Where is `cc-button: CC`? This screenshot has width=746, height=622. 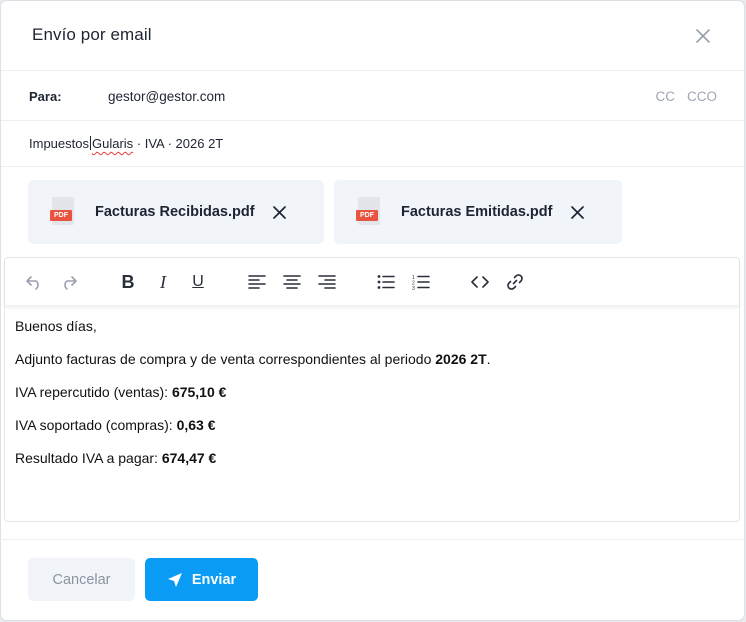
cc-button: CC is located at coordinates (666, 96).